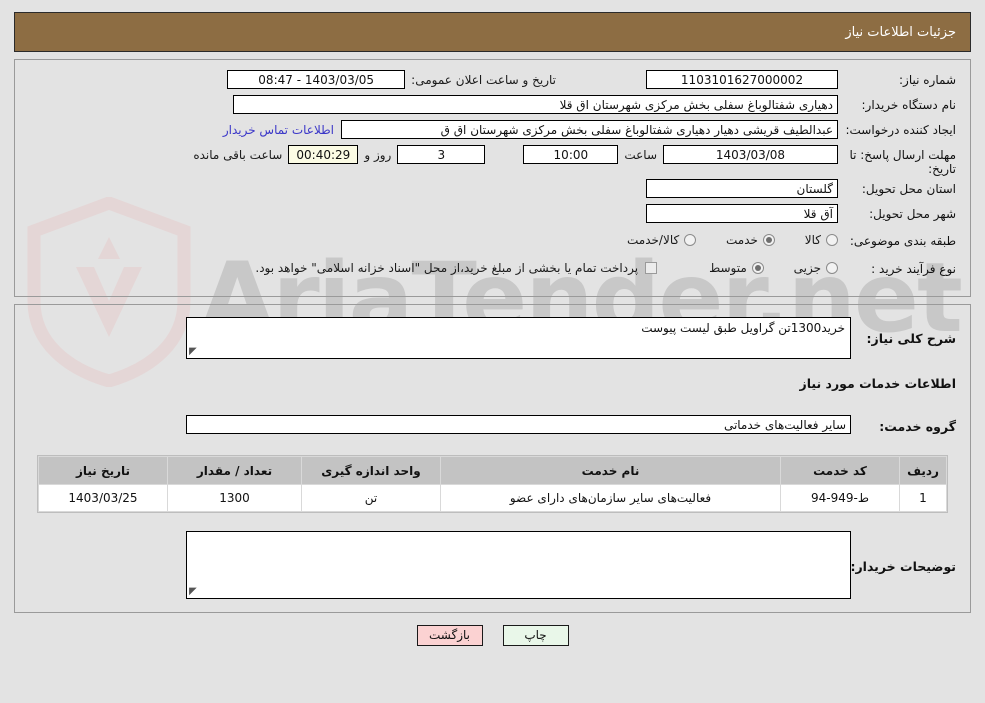 The image size is (985, 703). Describe the element at coordinates (103, 498) in the screenshot. I see `cell-need-date: 1403/03/25` at that location.